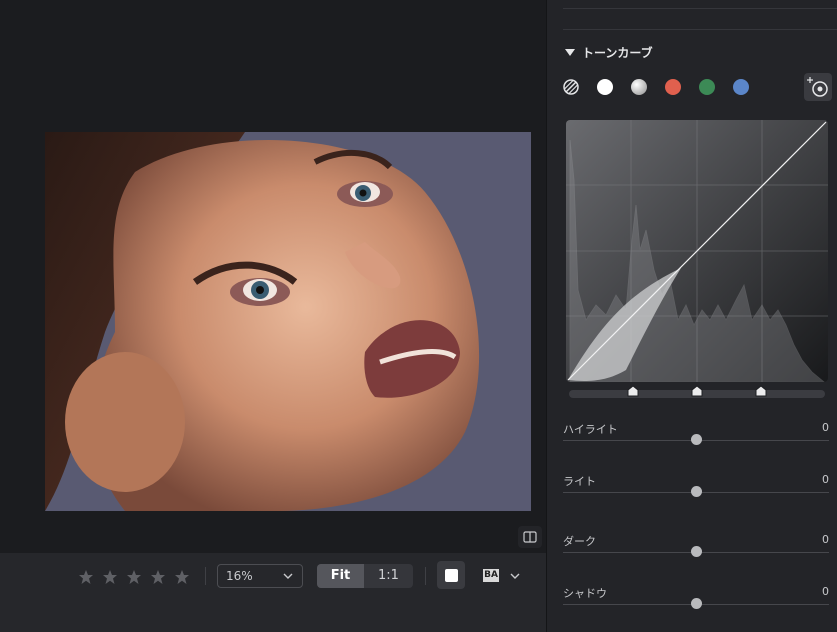 This screenshot has height=632, width=837. Describe the element at coordinates (491, 575) in the screenshot. I see `before-after-icon: BA` at that location.